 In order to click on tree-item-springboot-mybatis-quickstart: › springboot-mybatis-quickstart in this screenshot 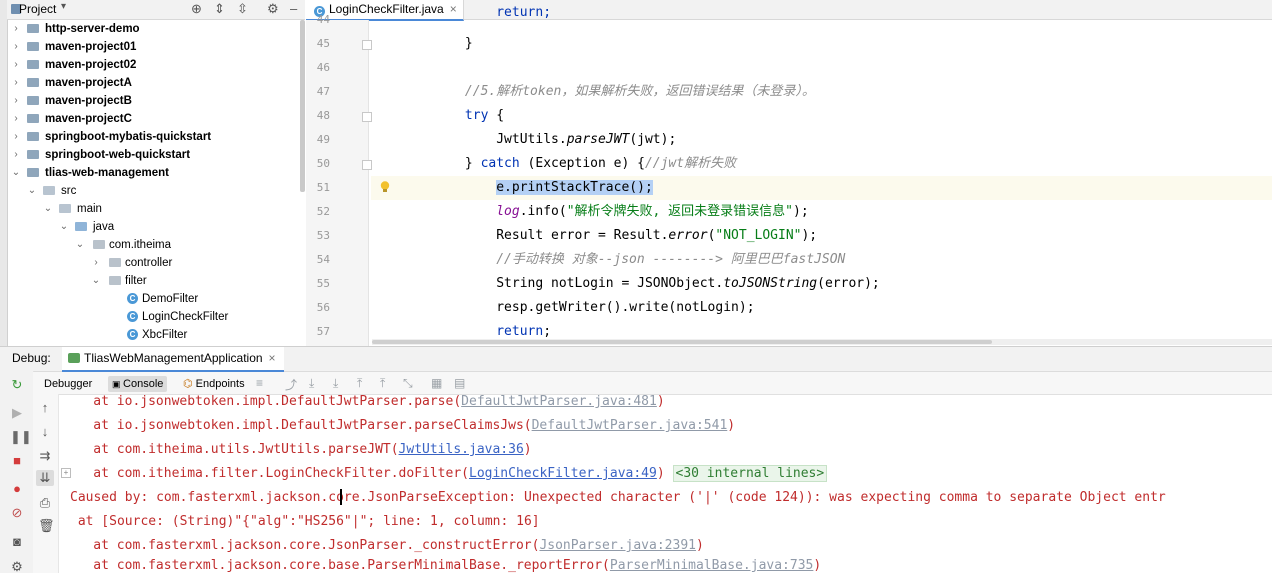, I will do `click(156, 137)`.